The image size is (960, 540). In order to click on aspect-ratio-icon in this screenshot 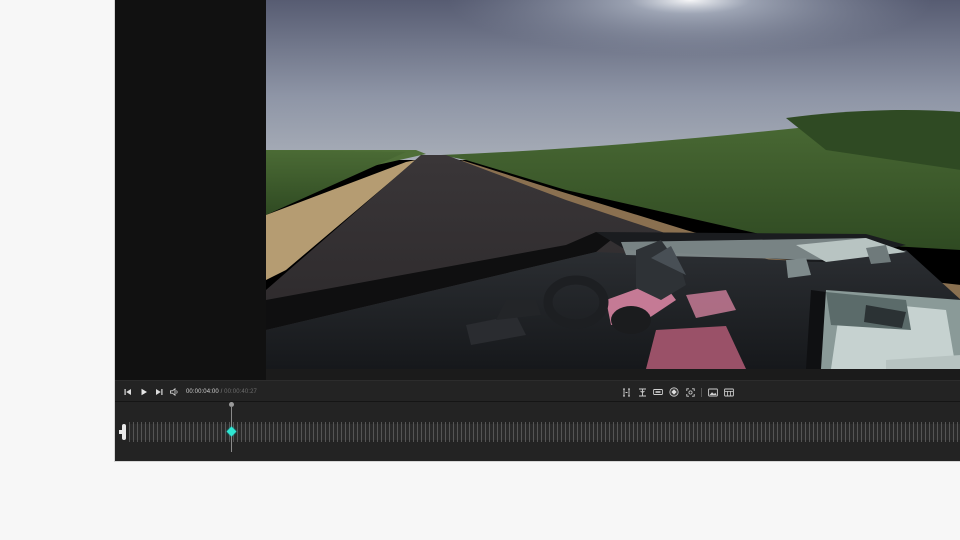, I will do `click(658, 392)`.